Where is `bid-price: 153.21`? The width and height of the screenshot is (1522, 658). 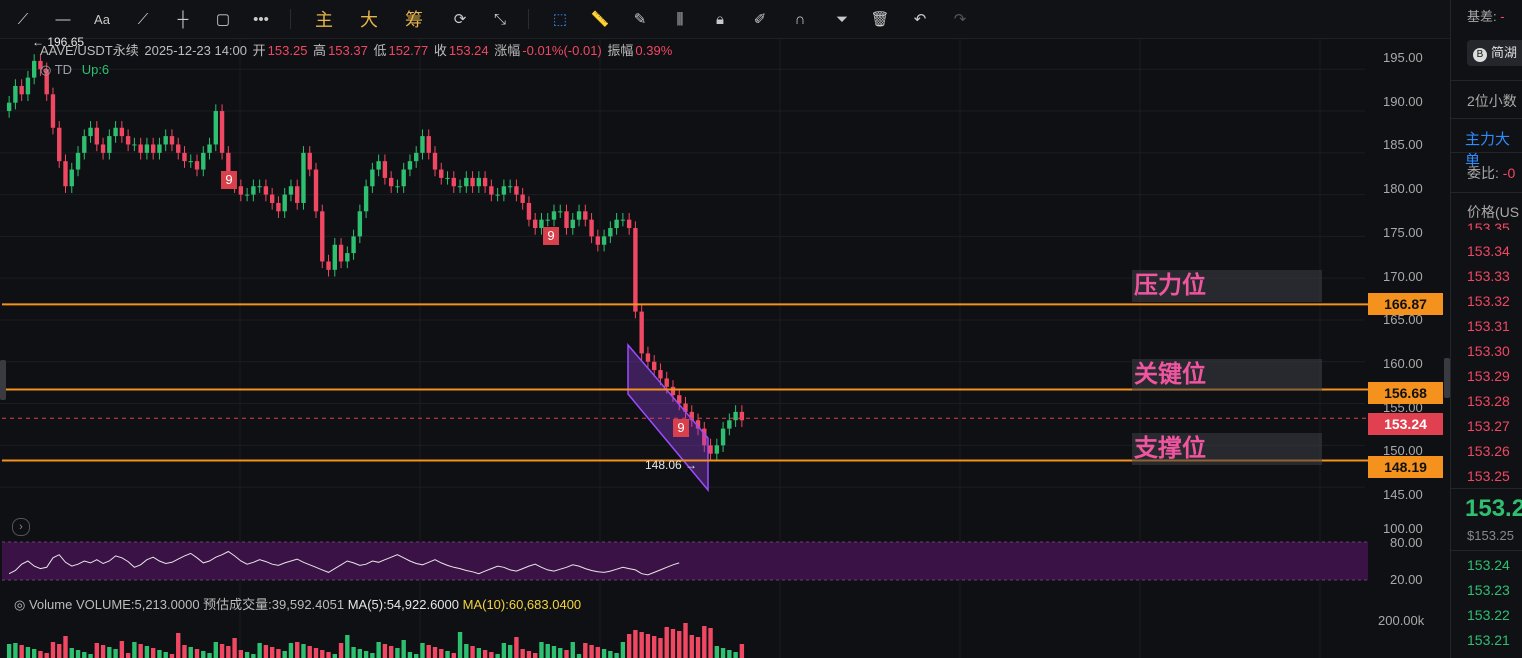
bid-price: 153.21 is located at coordinates (1488, 640).